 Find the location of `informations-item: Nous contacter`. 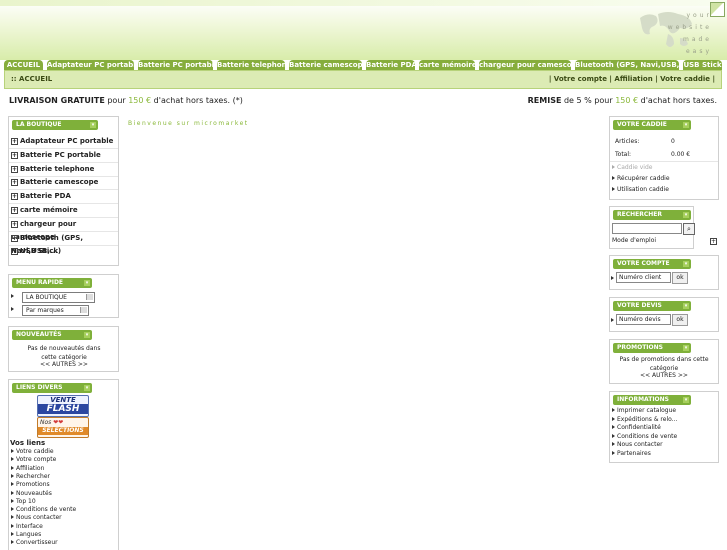

informations-item: Nous contacter is located at coordinates (637, 445).